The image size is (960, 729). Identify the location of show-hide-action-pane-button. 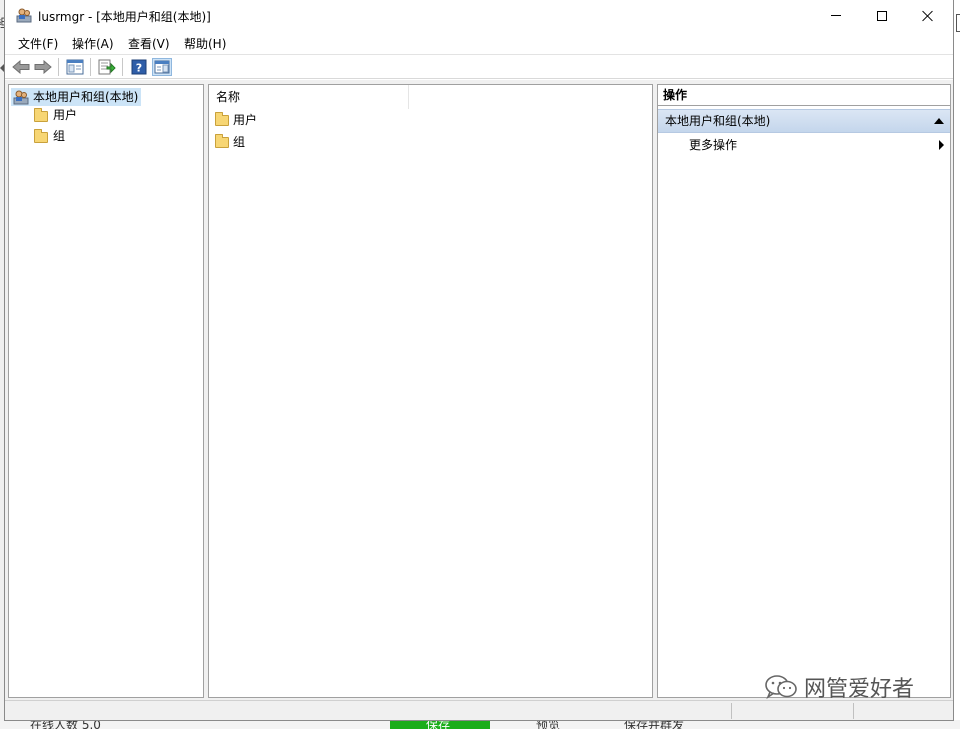
(162, 67).